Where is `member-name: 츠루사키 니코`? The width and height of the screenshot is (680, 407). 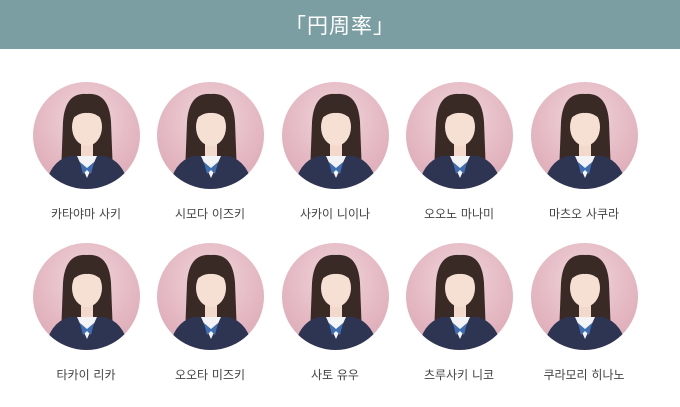 member-name: 츠루사키 니코 is located at coordinates (459, 375).